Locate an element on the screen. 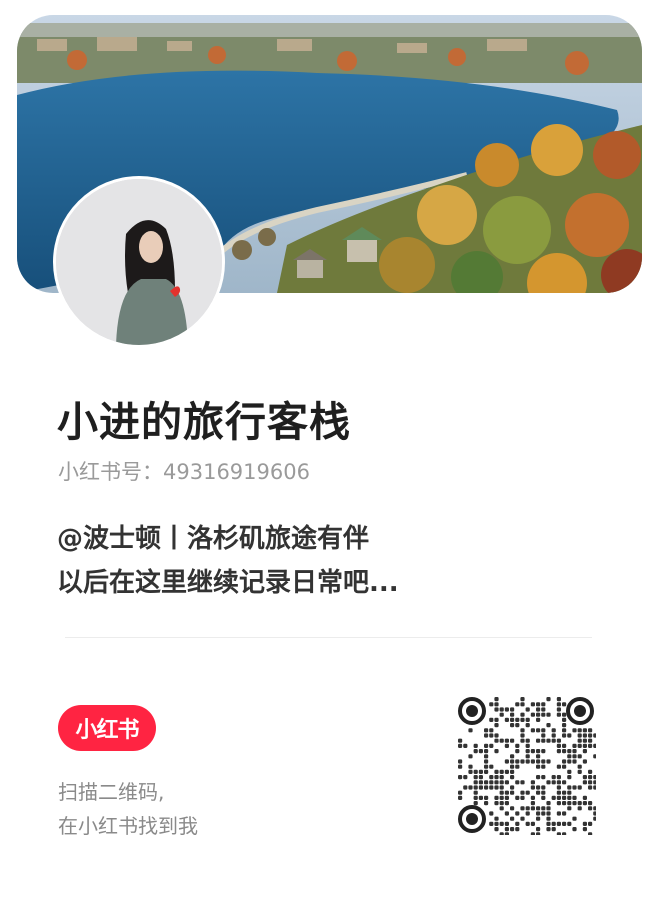  avatar is located at coordinates (139, 262).